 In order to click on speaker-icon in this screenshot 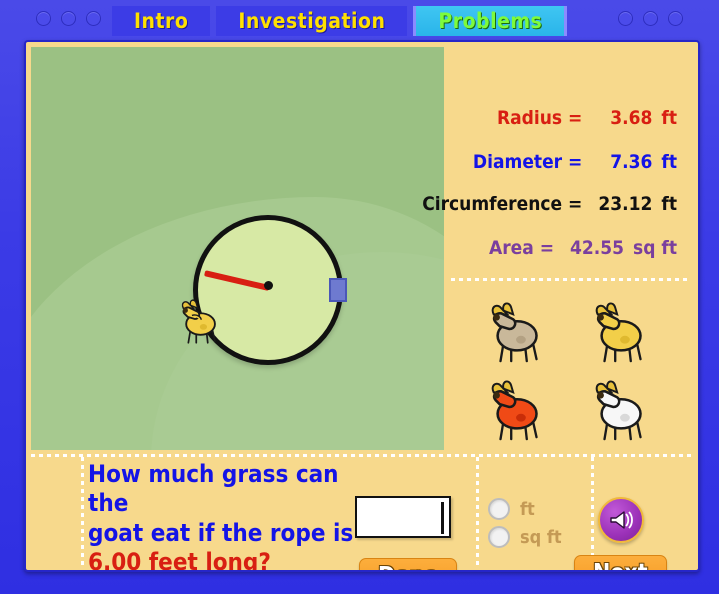, I will do `click(621, 520)`.